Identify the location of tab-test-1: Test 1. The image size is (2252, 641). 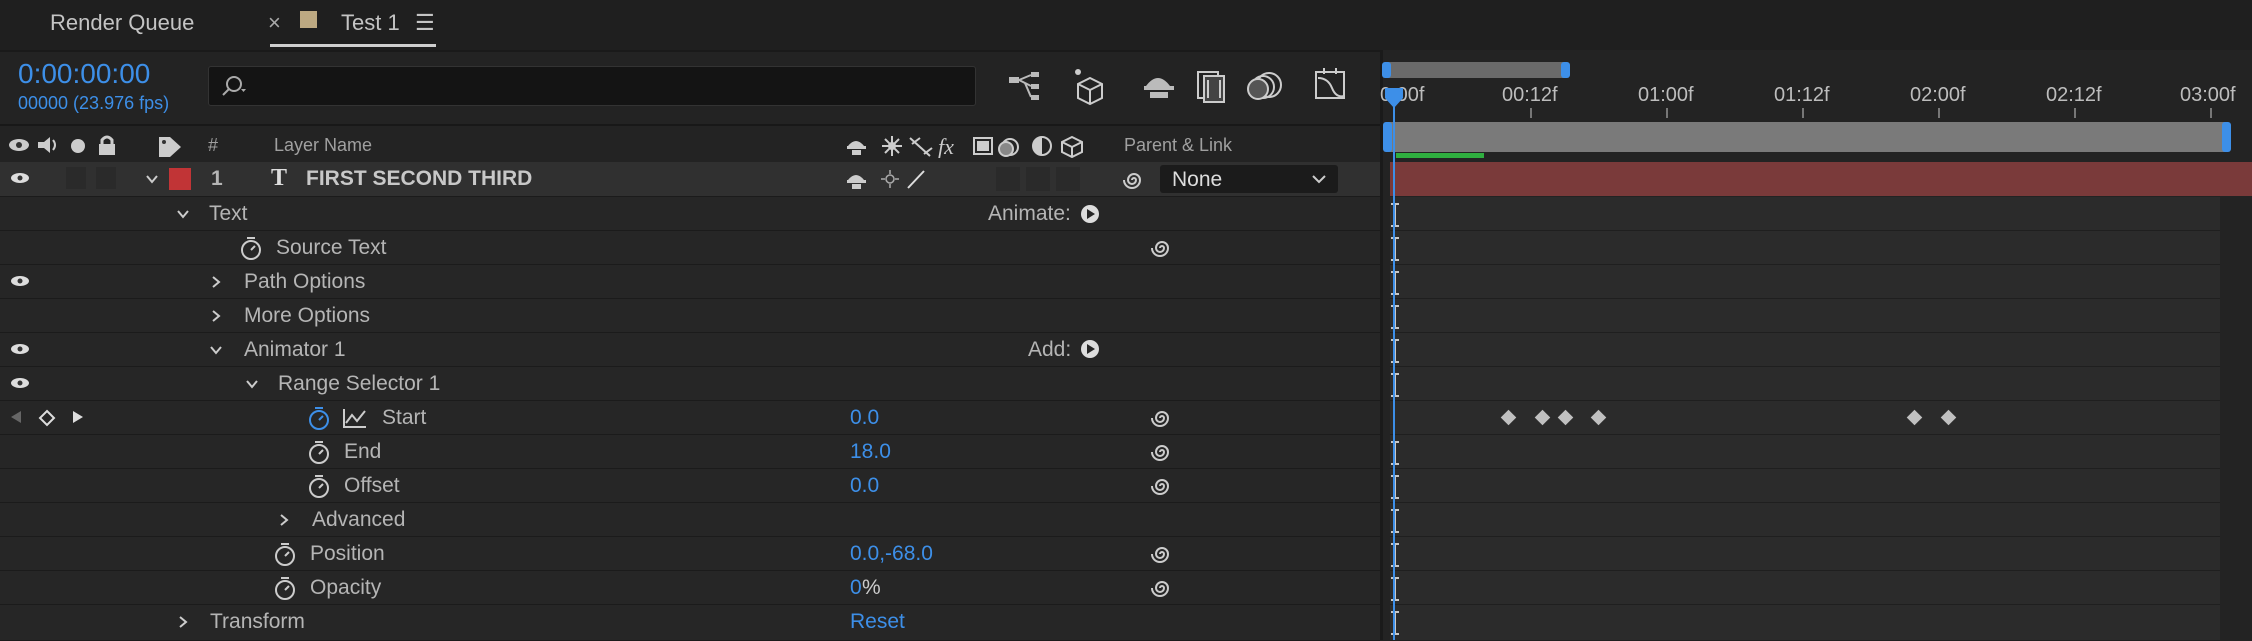
(370, 23).